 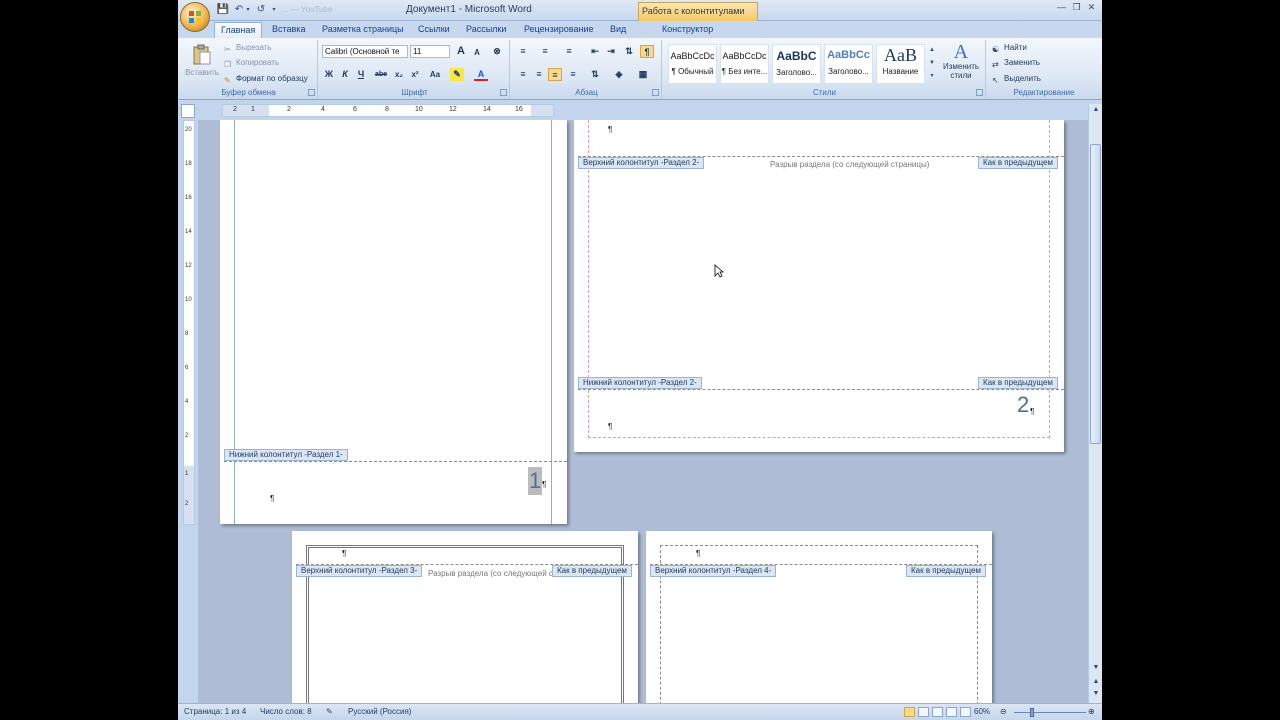 What do you see at coordinates (900, 64) in the screenshot?
I see `style-title: AaB Название` at bounding box center [900, 64].